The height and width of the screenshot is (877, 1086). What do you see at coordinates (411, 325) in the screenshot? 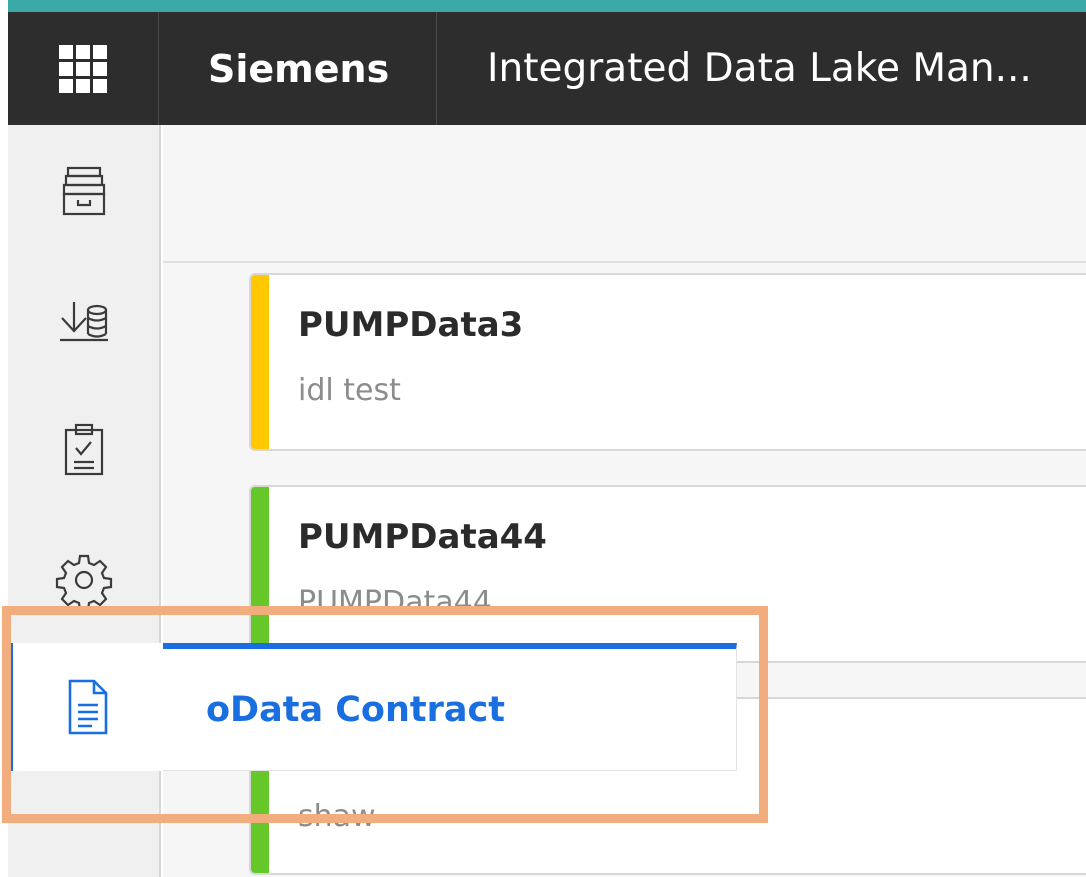
I see `card-title: PUMPData3` at bounding box center [411, 325].